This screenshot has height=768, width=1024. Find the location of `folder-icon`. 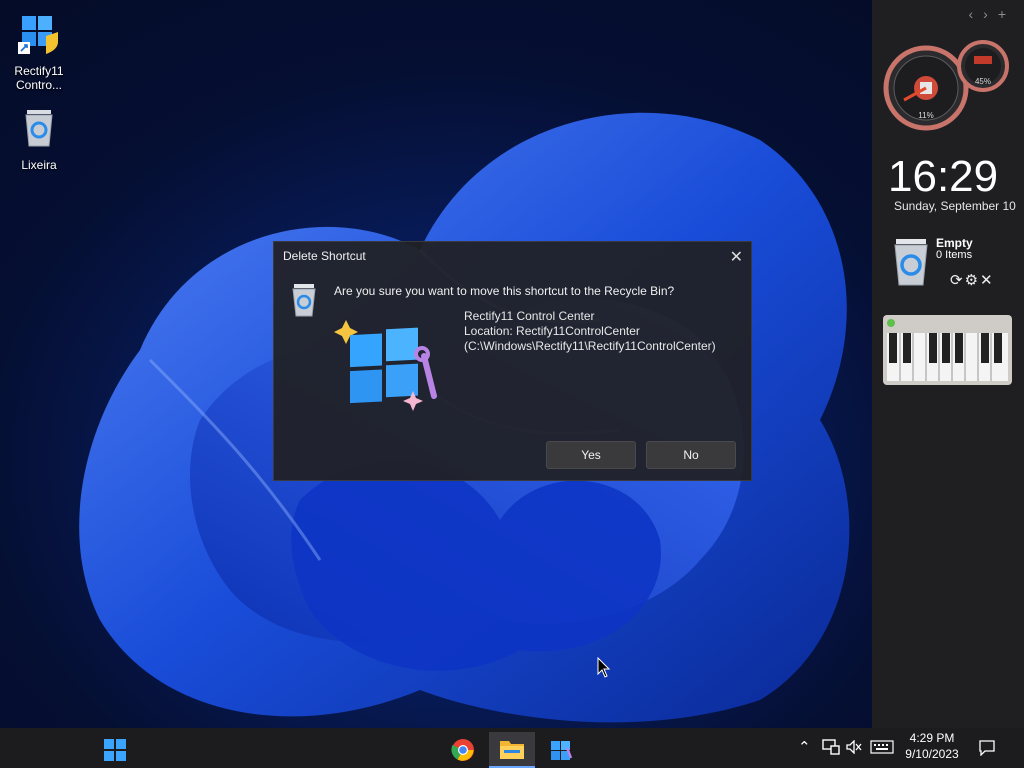

folder-icon is located at coordinates (512, 750).